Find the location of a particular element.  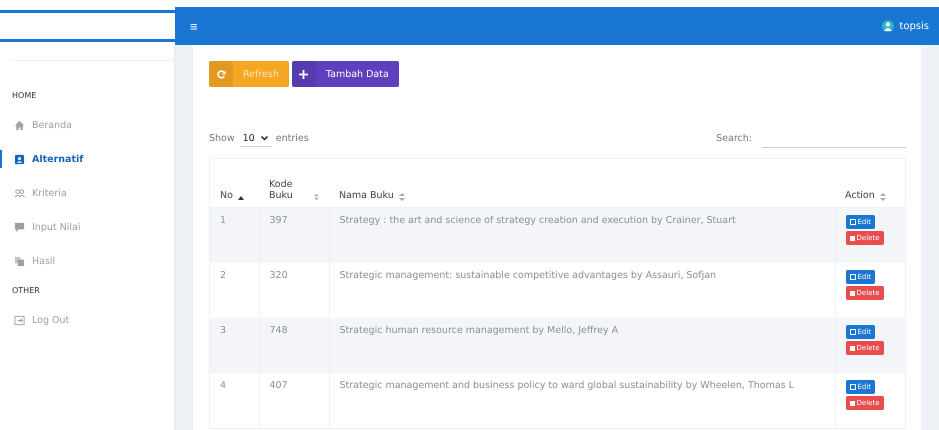

column-header: Action is located at coordinates (865, 195).